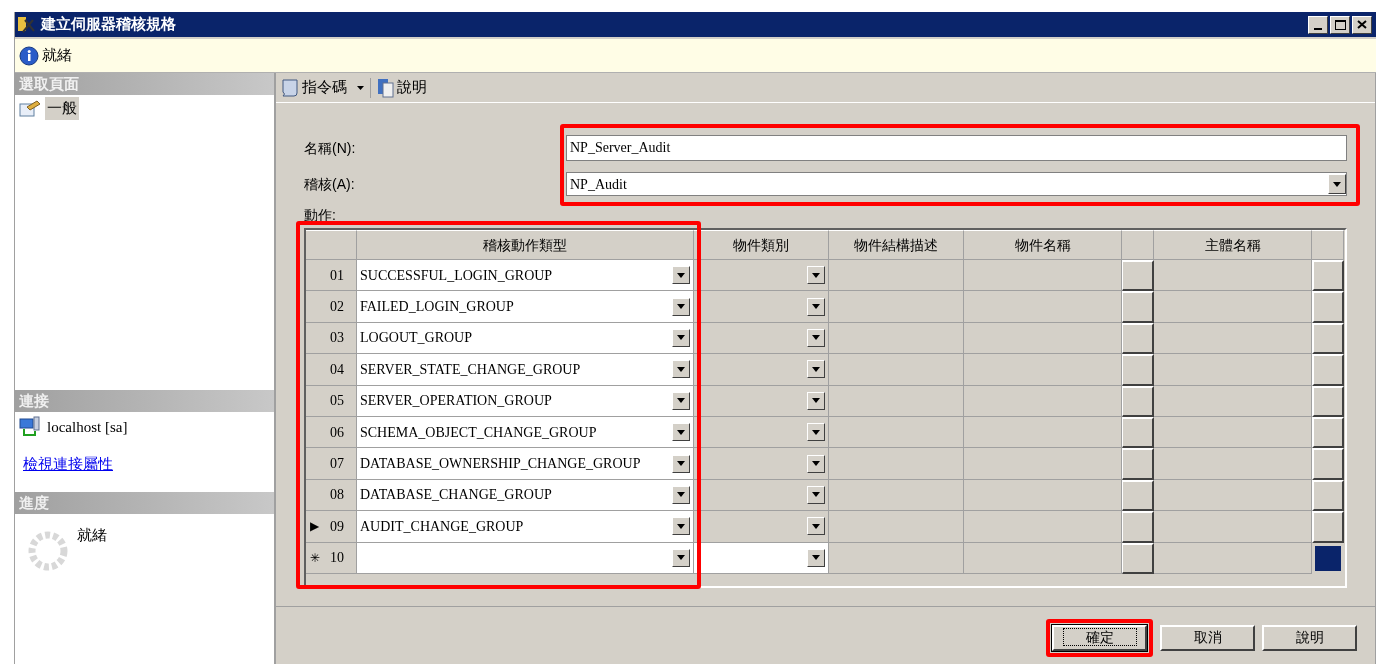  I want to click on column-header: 物件名稱, so click(1043, 245).